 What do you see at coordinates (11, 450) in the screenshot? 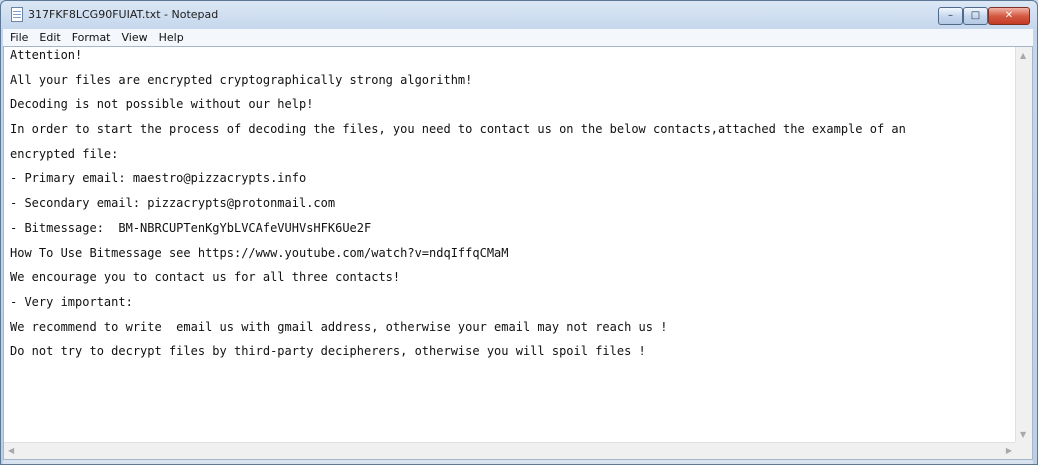
I see `scroll-left-icon: ◀` at bounding box center [11, 450].